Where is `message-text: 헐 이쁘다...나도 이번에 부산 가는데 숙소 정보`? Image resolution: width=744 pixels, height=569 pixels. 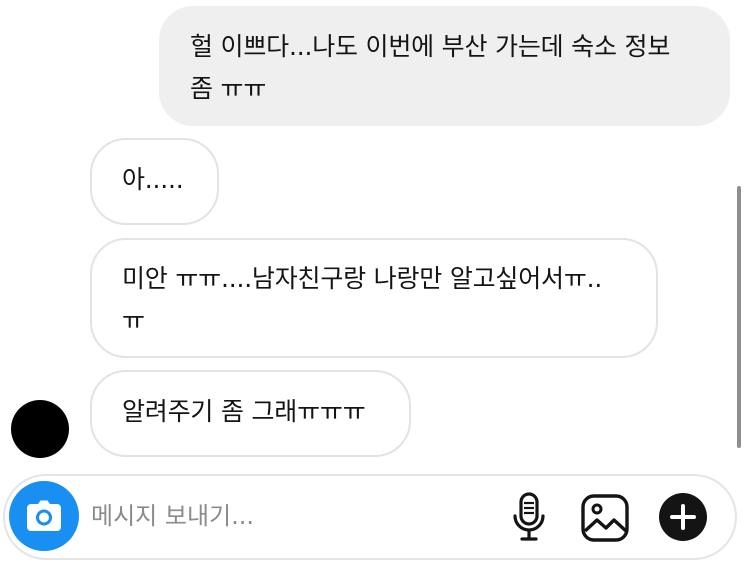
message-text: 헐 이쁘다...나도 이번에 부산 가는데 숙소 정보 is located at coordinates (430, 46).